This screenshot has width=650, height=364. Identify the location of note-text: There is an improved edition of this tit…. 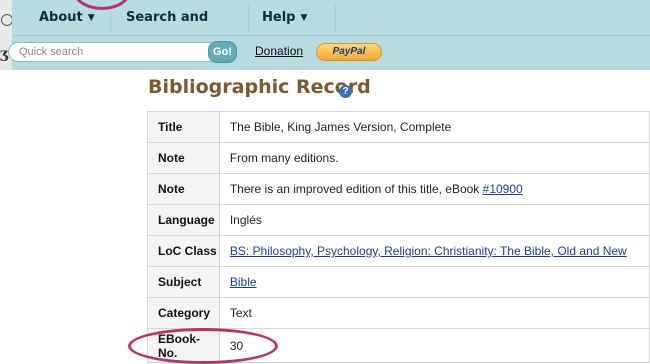
(356, 189).